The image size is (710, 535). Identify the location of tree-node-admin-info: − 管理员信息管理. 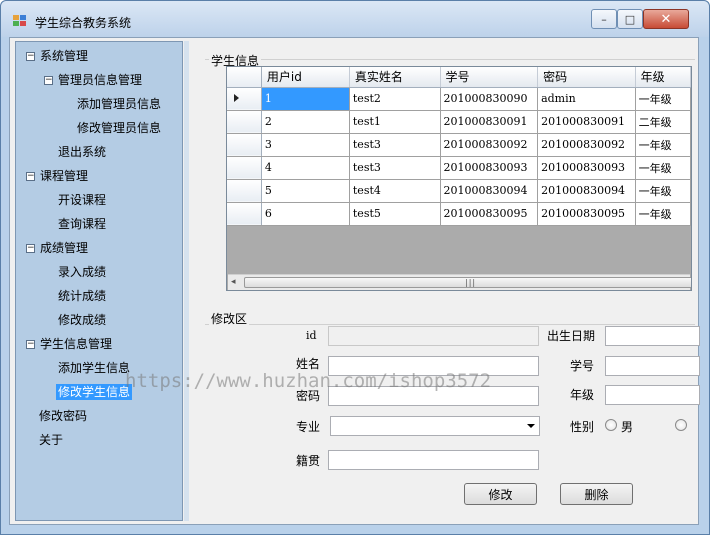
(93, 80).